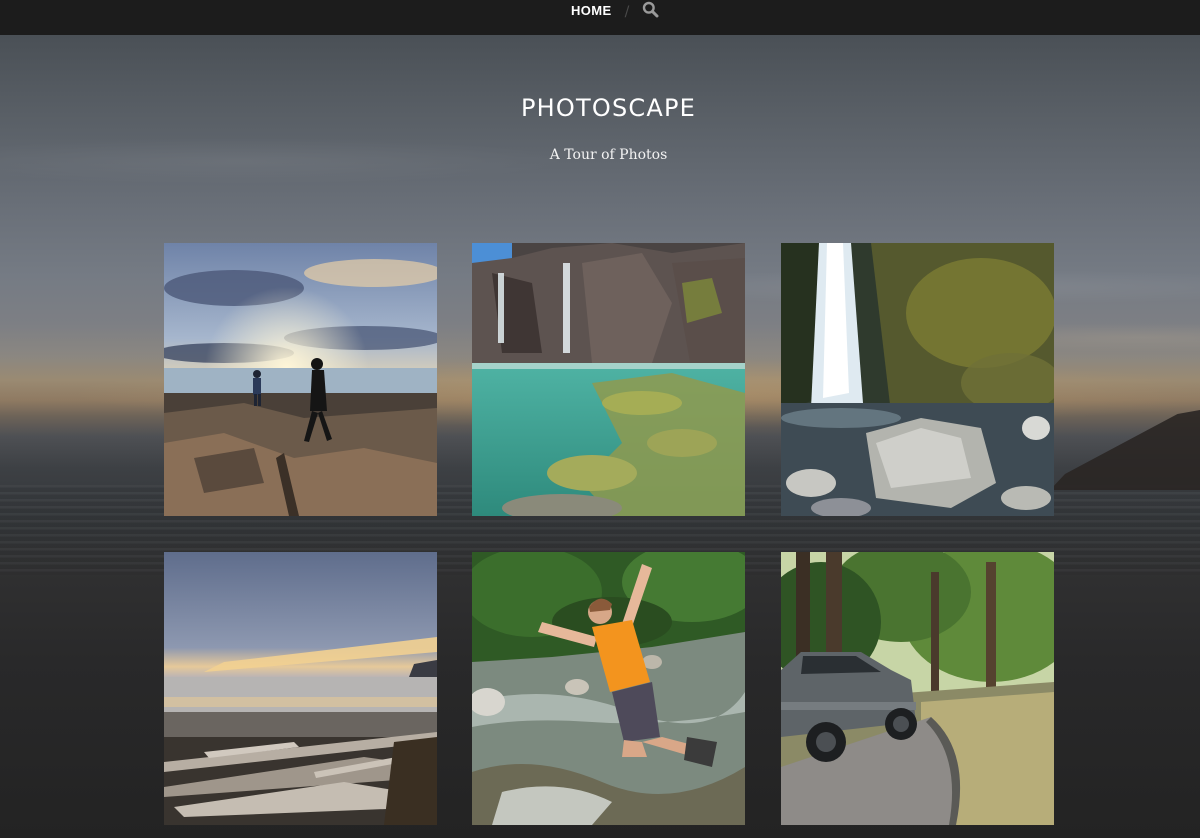  What do you see at coordinates (591, 10) in the screenshot?
I see `nav-home-link: HOME` at bounding box center [591, 10].